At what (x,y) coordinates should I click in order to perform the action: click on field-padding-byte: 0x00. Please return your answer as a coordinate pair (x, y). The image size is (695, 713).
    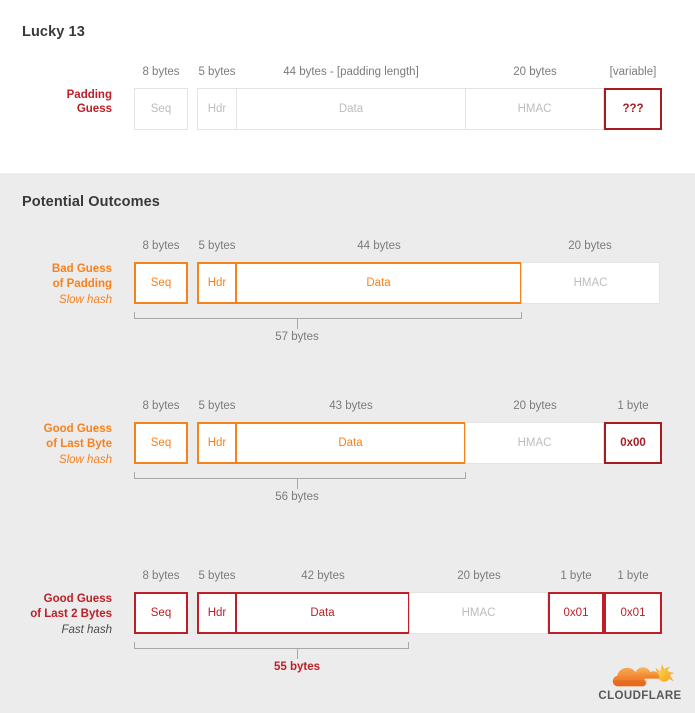
    Looking at the image, I should click on (633, 443).